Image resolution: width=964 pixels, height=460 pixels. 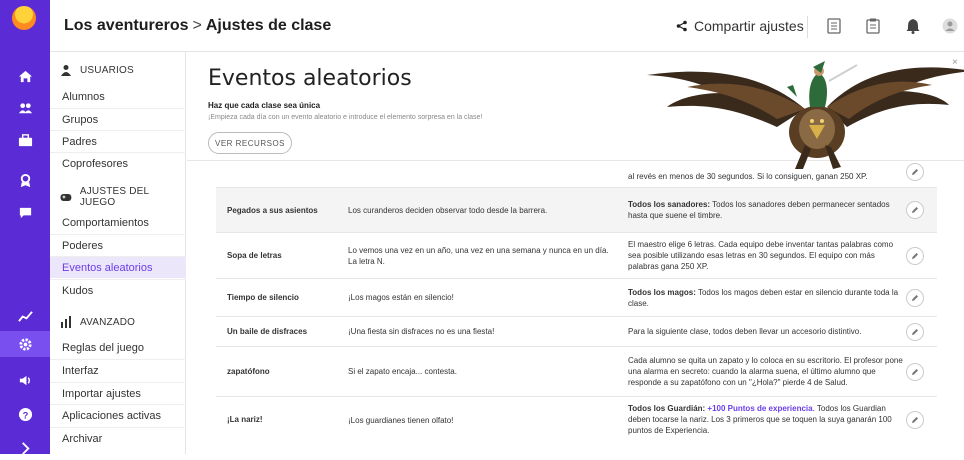 What do you see at coordinates (118, 119) in the screenshot?
I see `sidebar-item-grupos: Grupos` at bounding box center [118, 119].